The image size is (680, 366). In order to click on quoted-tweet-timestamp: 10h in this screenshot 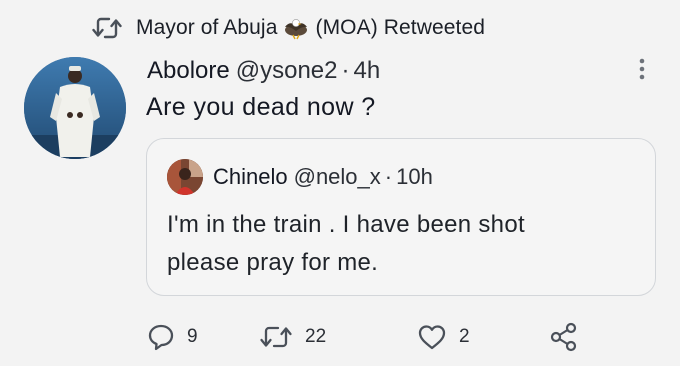, I will do `click(414, 177)`.